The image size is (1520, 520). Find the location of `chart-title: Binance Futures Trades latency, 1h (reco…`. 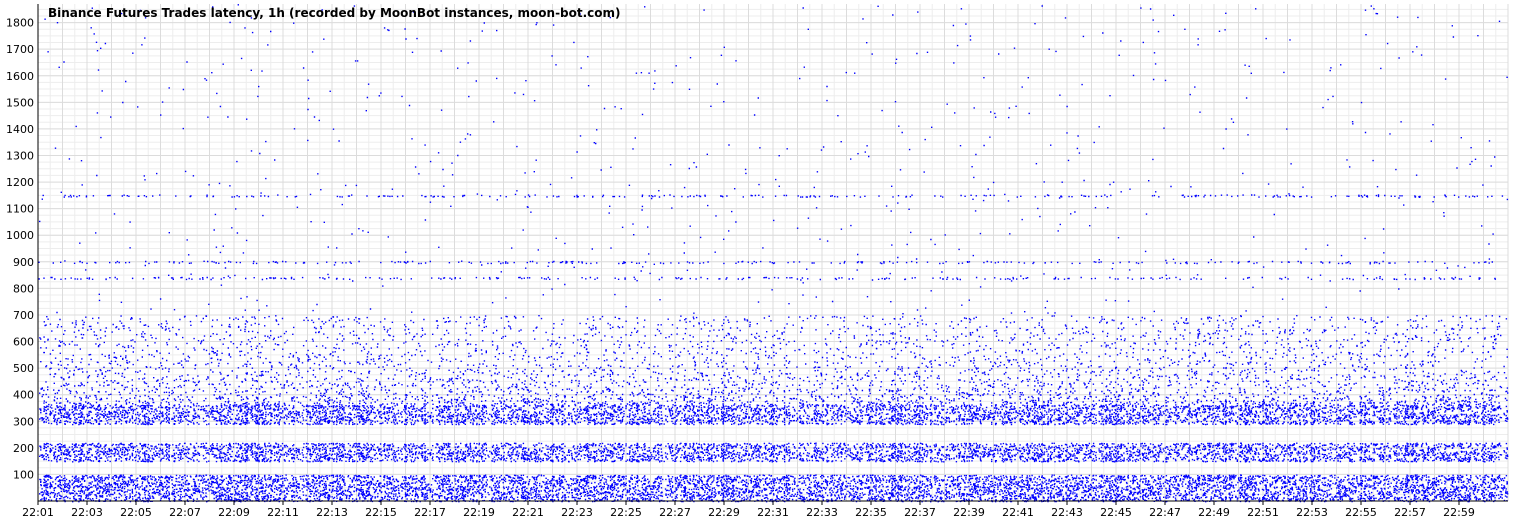

chart-title: Binance Futures Trades latency, 1h (reco… is located at coordinates (334, 13).